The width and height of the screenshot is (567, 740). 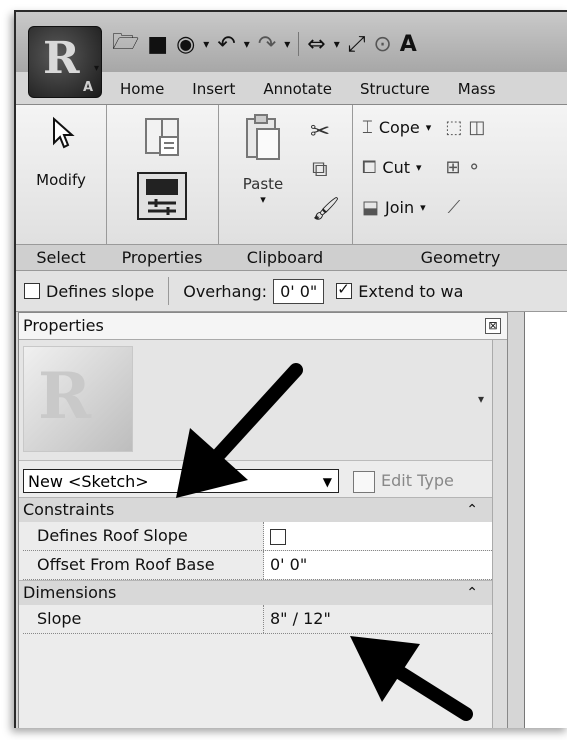 I want to click on sync-dropdown-icon: ▾, so click(x=206, y=44).